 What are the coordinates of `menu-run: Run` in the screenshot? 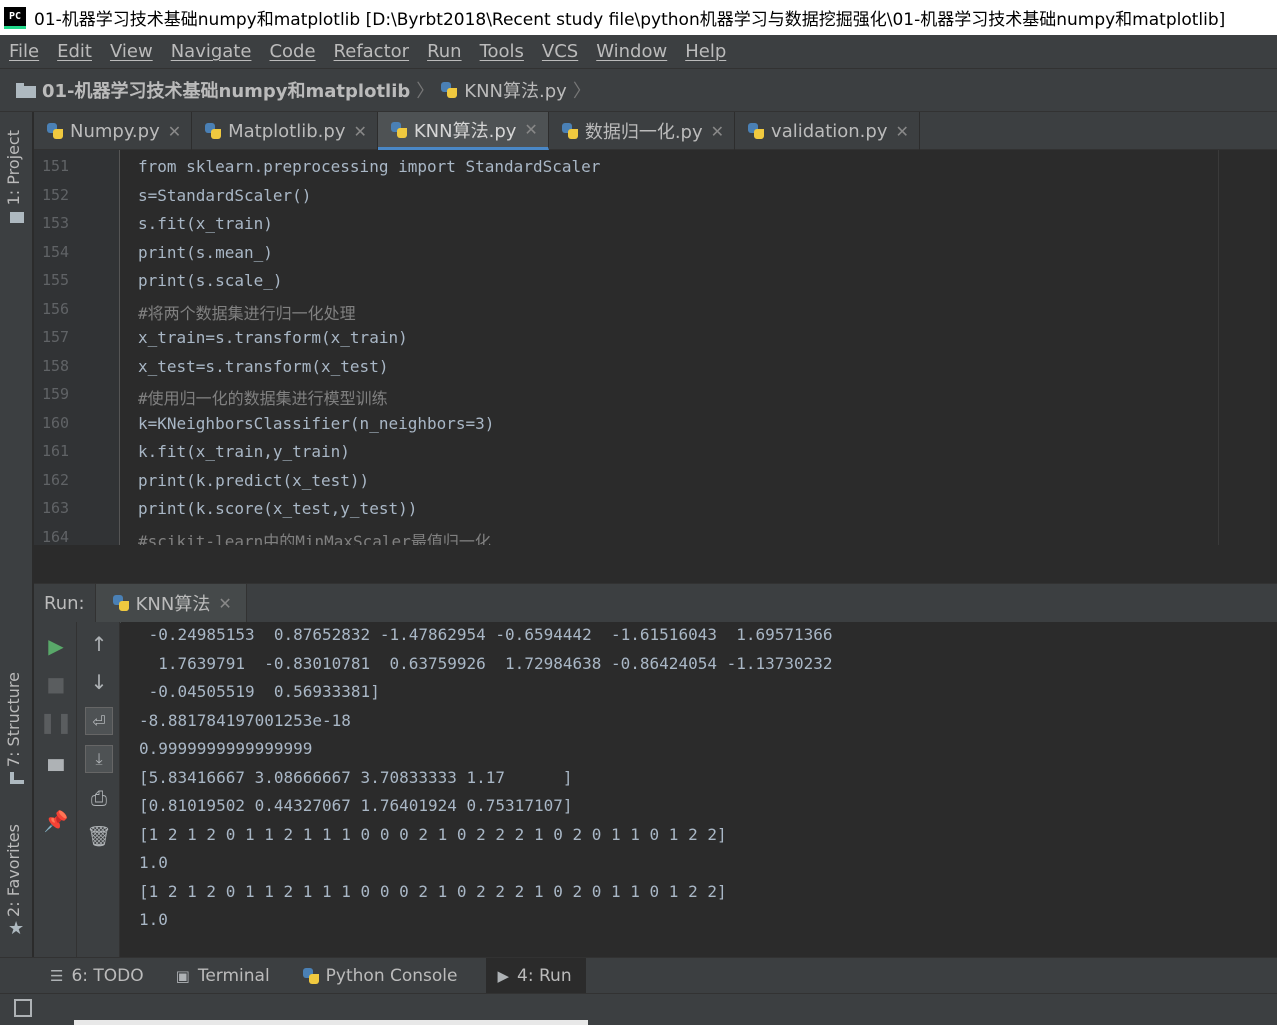 It's located at (444, 51).